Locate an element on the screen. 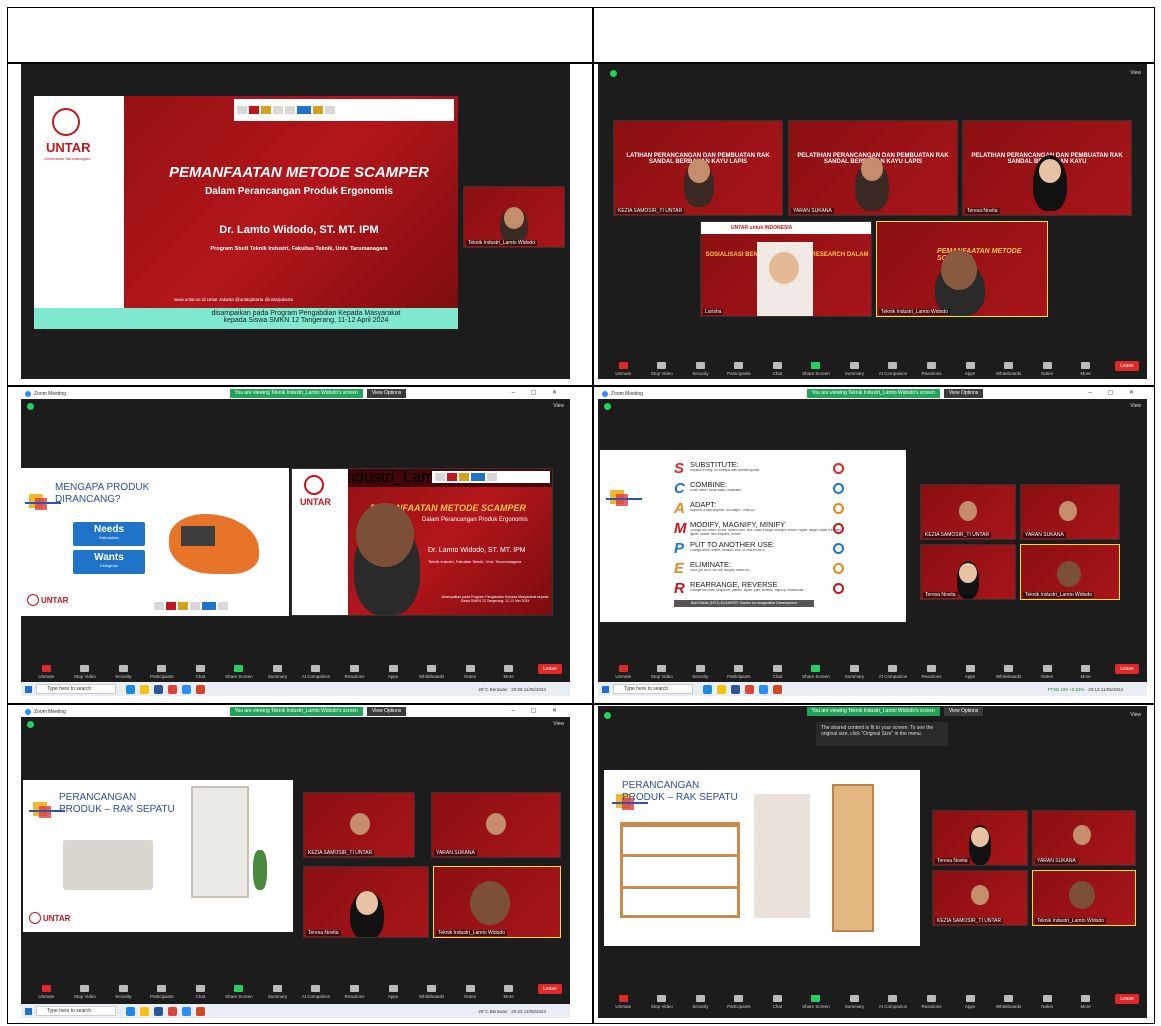 The height and width of the screenshot is (1026, 1161). active-speaker-tile: Teknik Industri_Lamto Widodo is located at coordinates (497, 902).